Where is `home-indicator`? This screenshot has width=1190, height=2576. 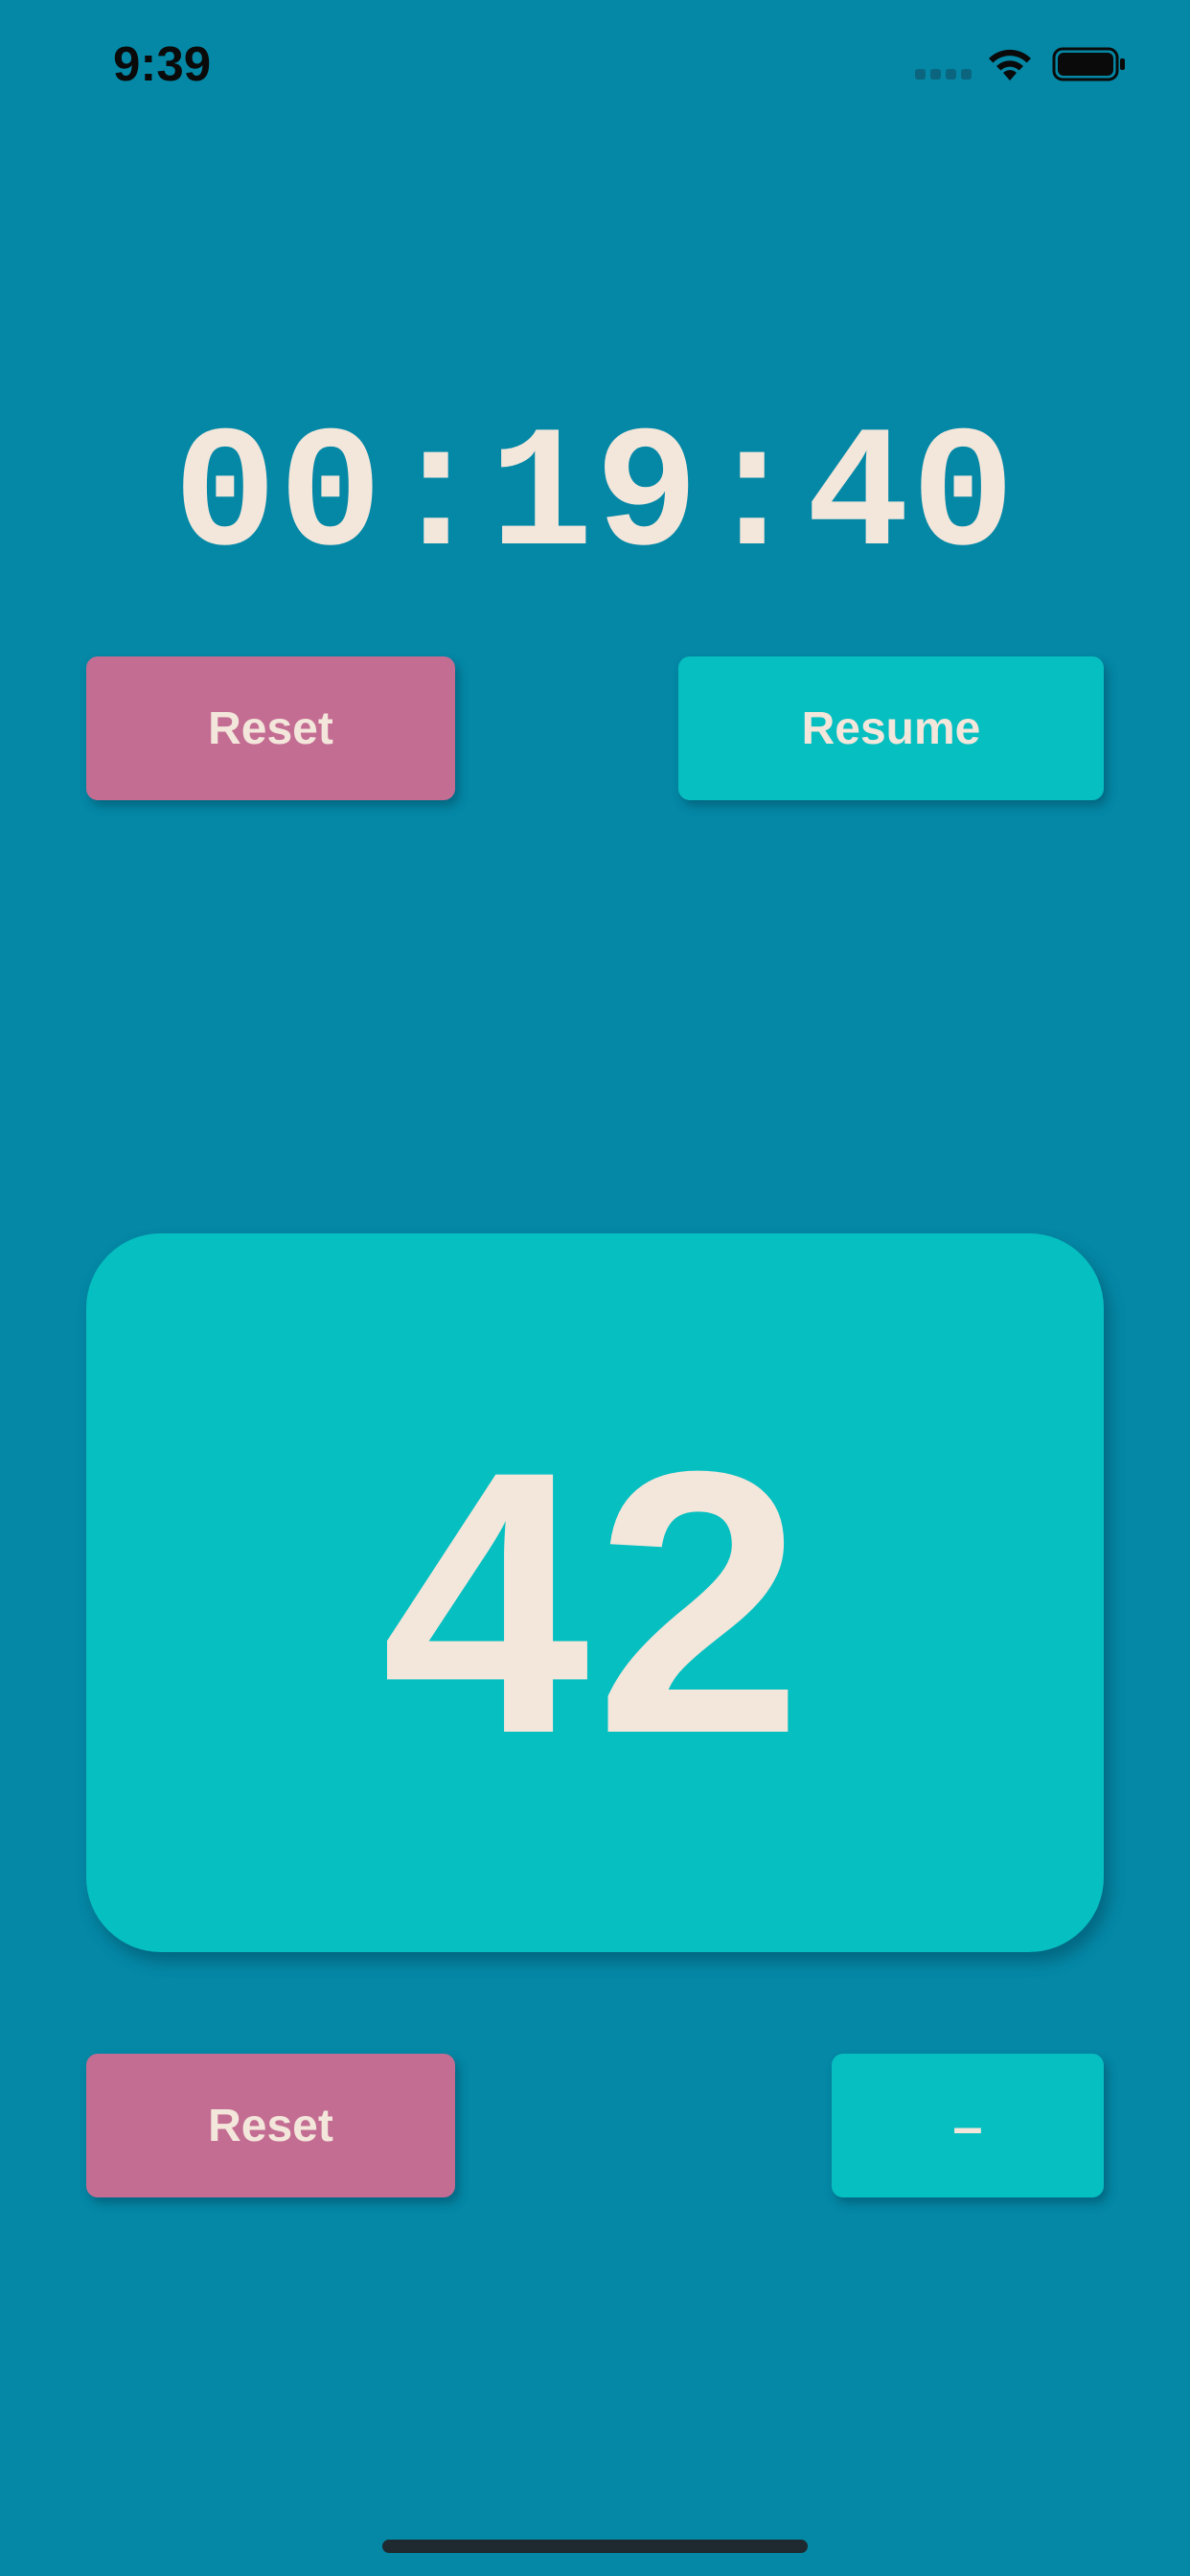
home-indicator is located at coordinates (595, 2546).